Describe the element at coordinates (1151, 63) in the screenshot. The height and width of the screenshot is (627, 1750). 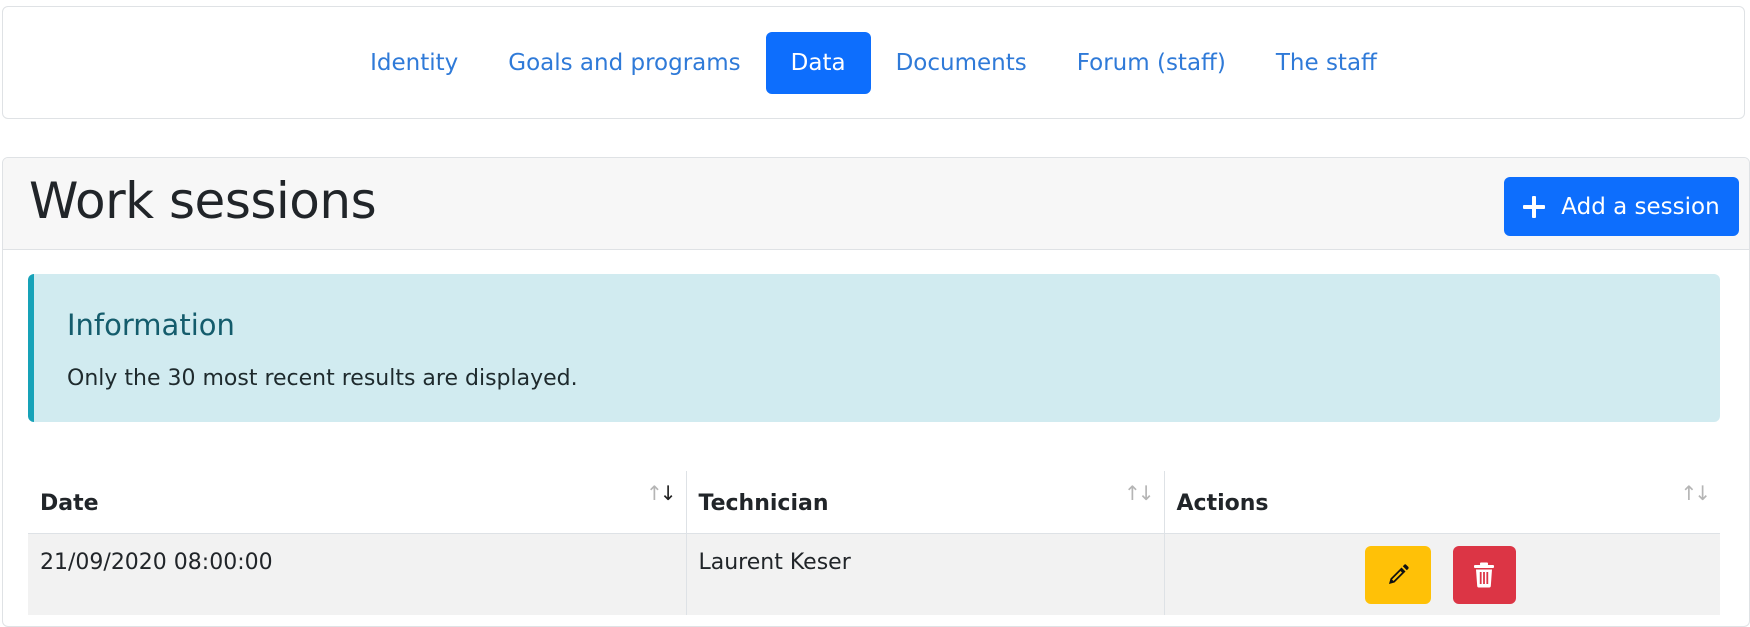
I see `tab-forum-staff: Forum (staff)` at that location.